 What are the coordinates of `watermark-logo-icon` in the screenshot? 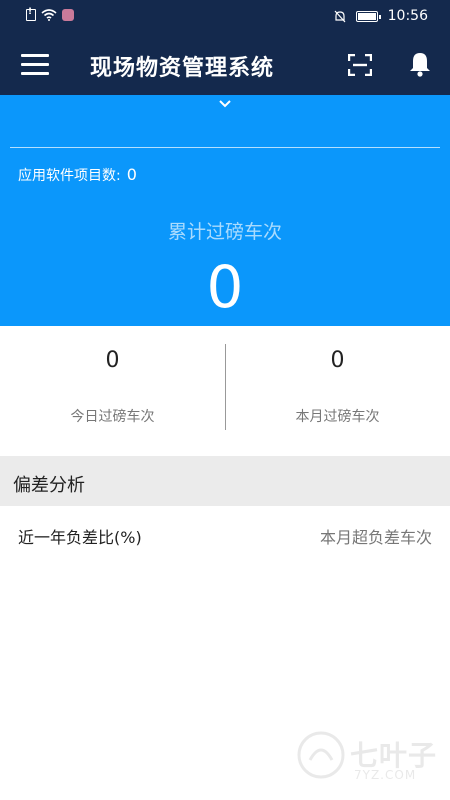 It's located at (321, 755).